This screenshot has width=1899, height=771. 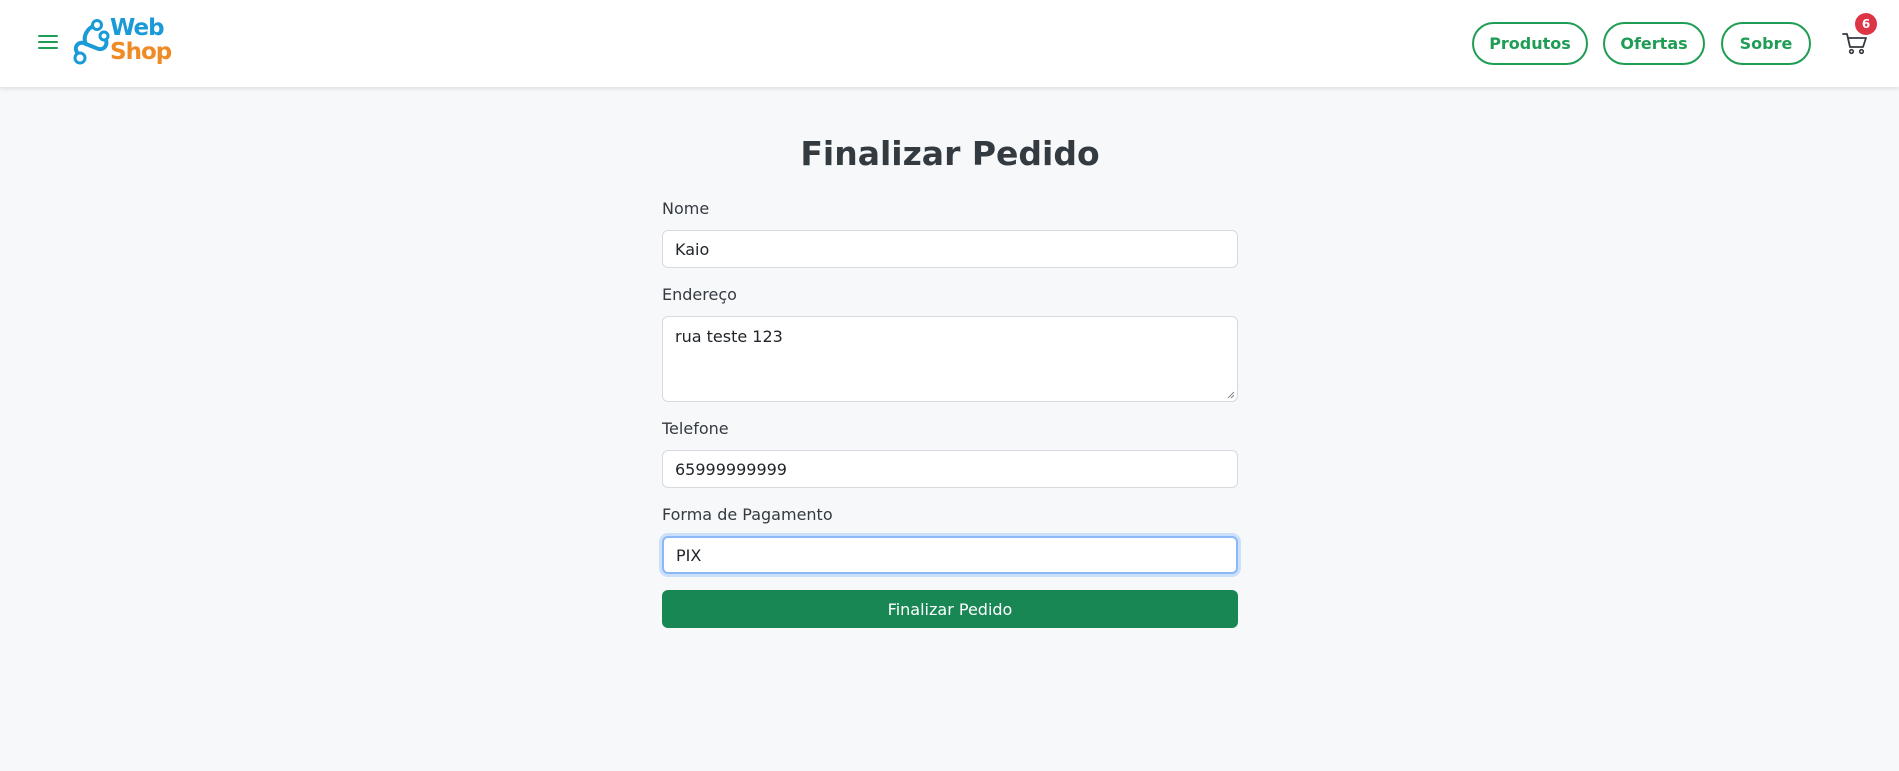 What do you see at coordinates (747, 514) in the screenshot?
I see `payment-label: Forma de Pagamento` at bounding box center [747, 514].